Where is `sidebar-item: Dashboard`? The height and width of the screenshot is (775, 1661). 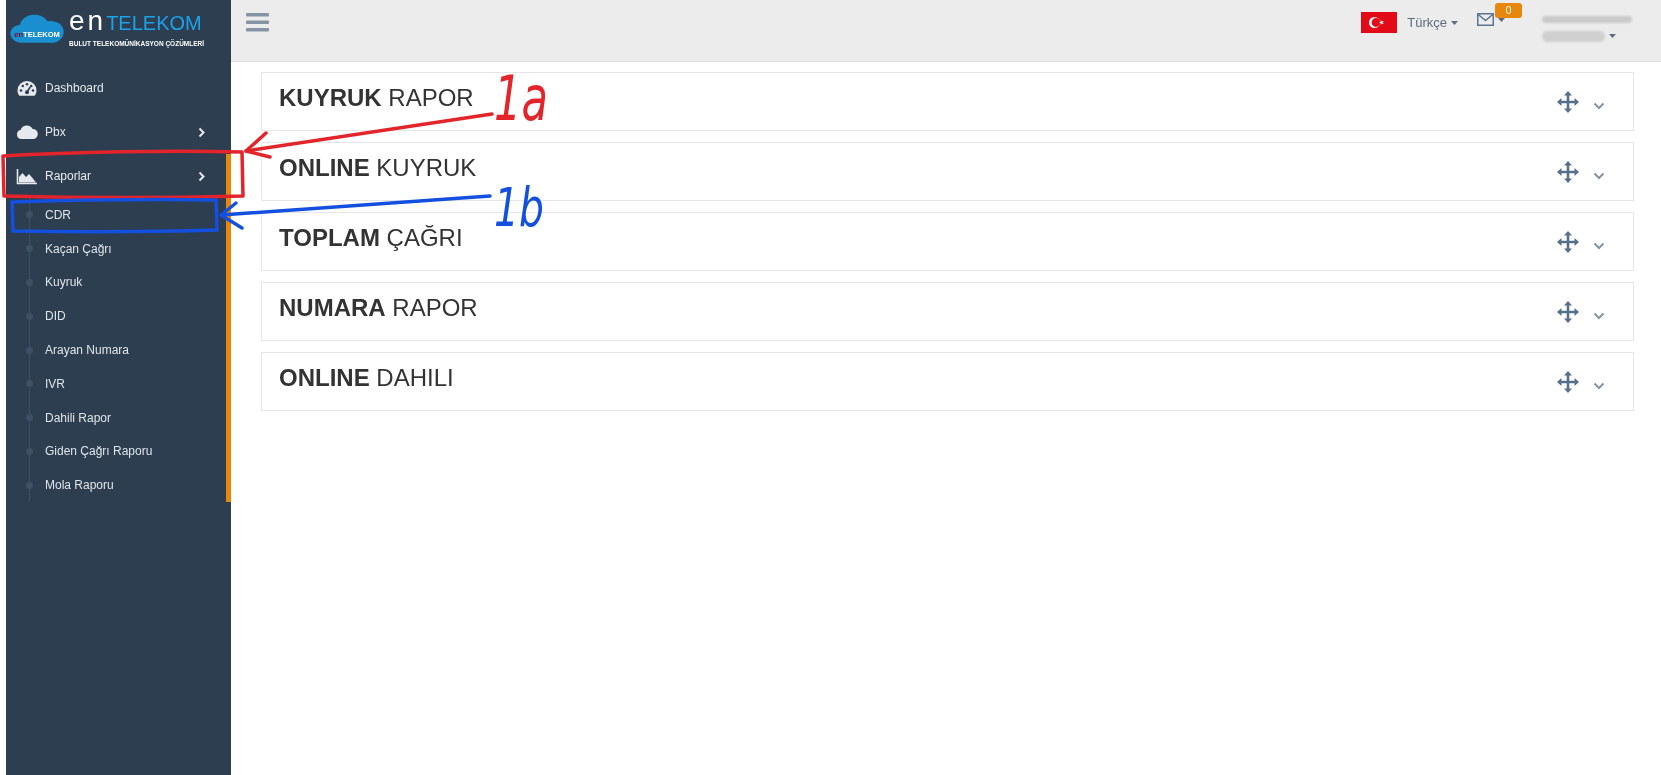 sidebar-item: Dashboard is located at coordinates (118, 88).